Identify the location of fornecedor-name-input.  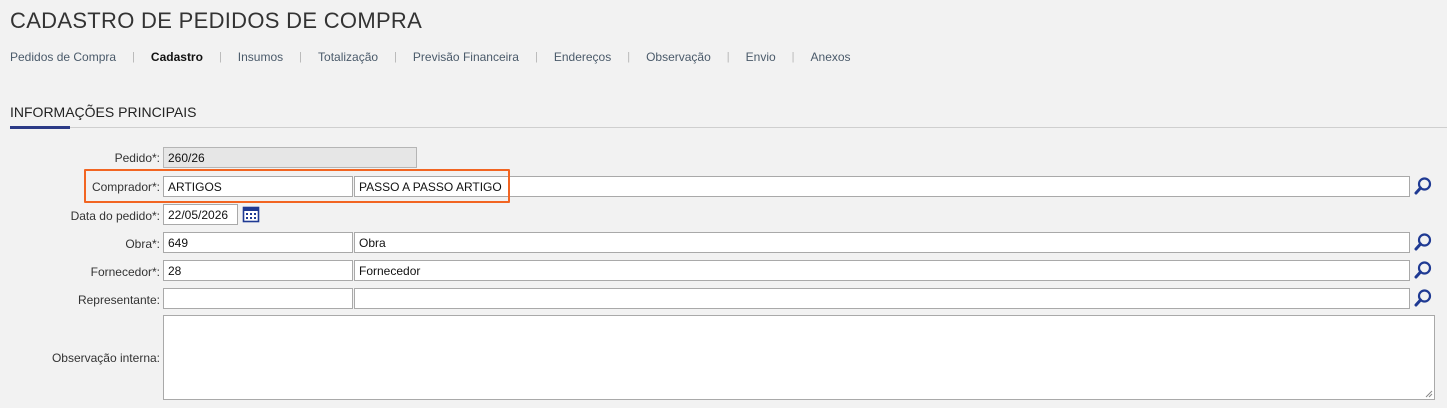
(882, 270).